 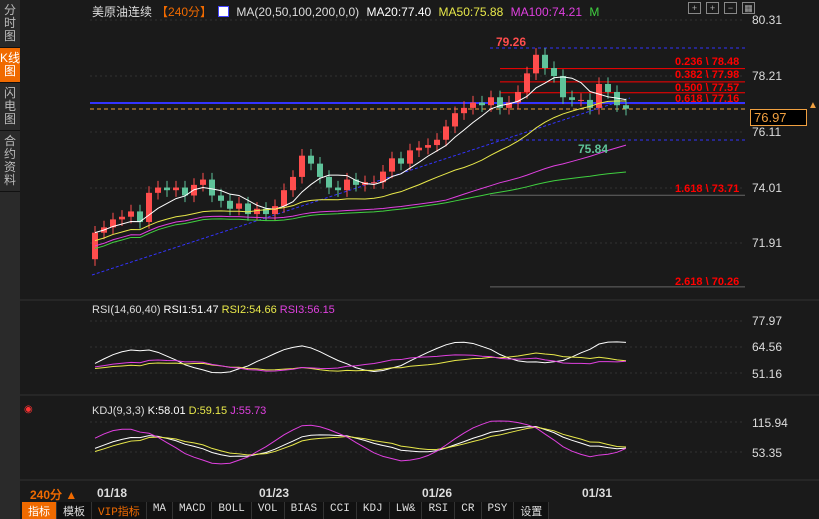 What do you see at coordinates (193, 510) in the screenshot?
I see `indicator-tab: MACD` at bounding box center [193, 510].